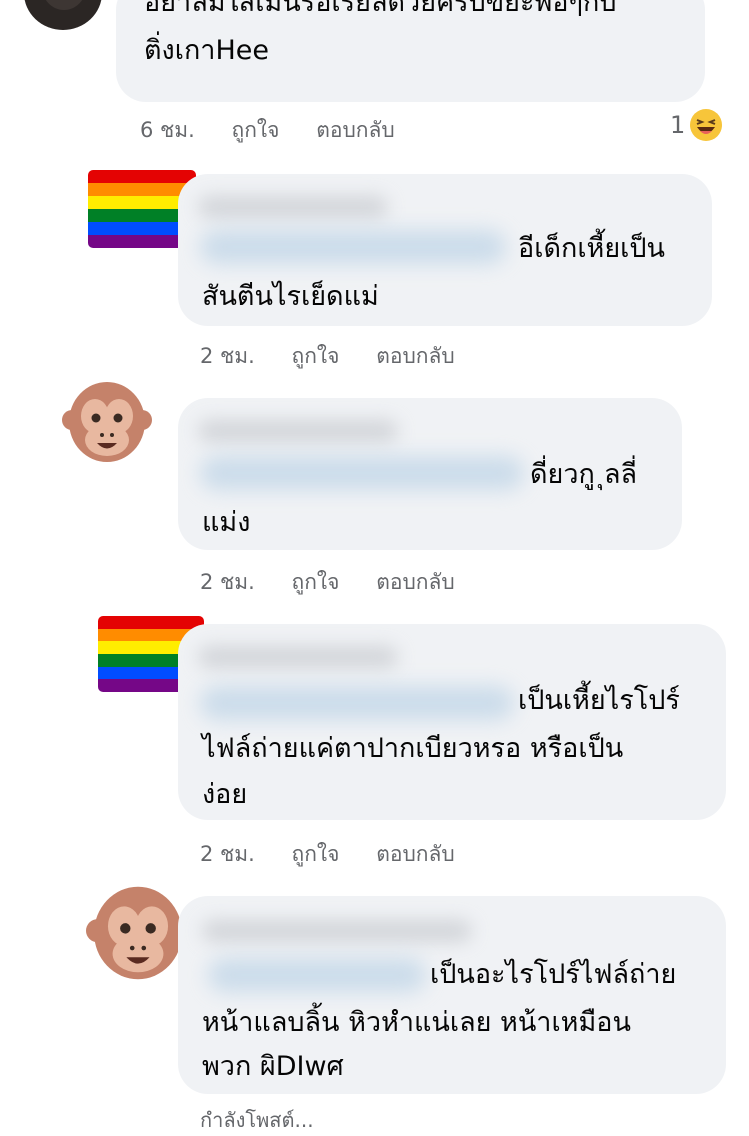 This screenshot has height=1136, width=749. What do you see at coordinates (678, 125) in the screenshot?
I see `reaction-count: 1` at bounding box center [678, 125].